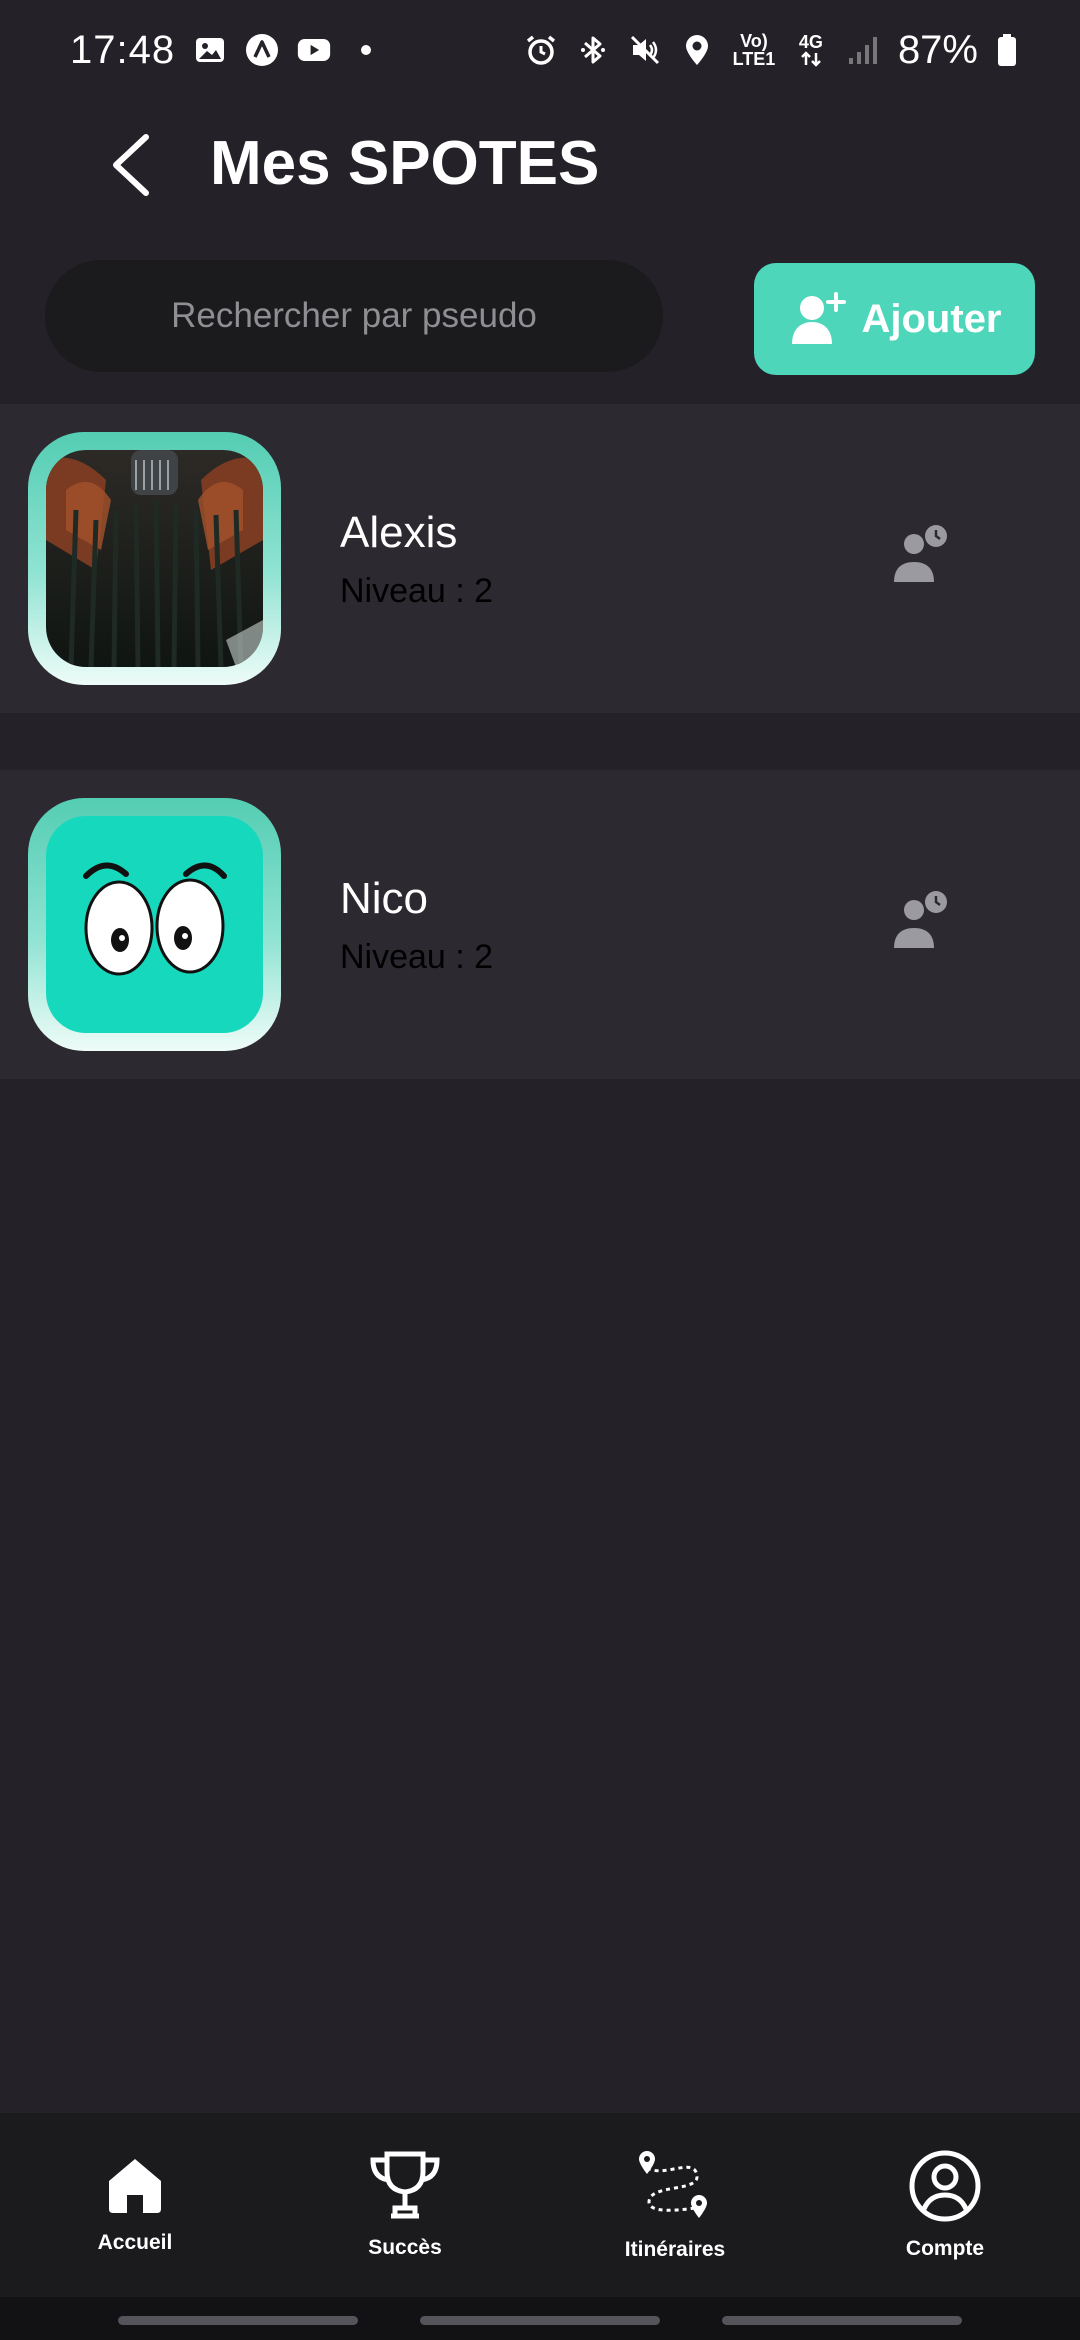 The height and width of the screenshot is (2340, 1080). Describe the element at coordinates (384, 898) in the screenshot. I see `friend-name: Nico` at that location.